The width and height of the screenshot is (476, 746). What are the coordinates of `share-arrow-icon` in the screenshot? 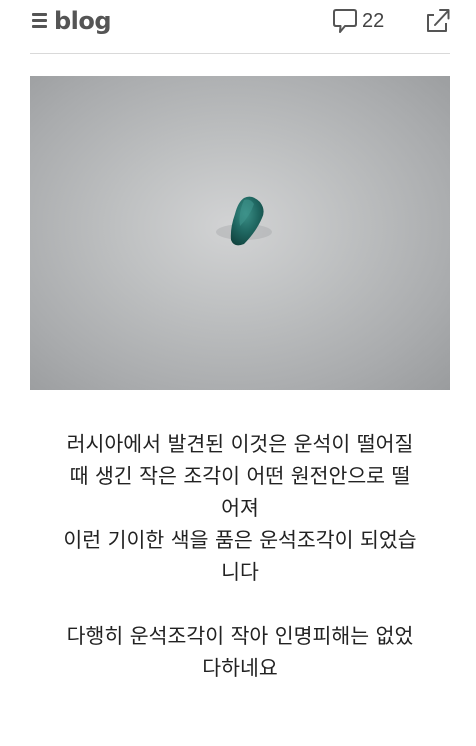 It's located at (438, 20).